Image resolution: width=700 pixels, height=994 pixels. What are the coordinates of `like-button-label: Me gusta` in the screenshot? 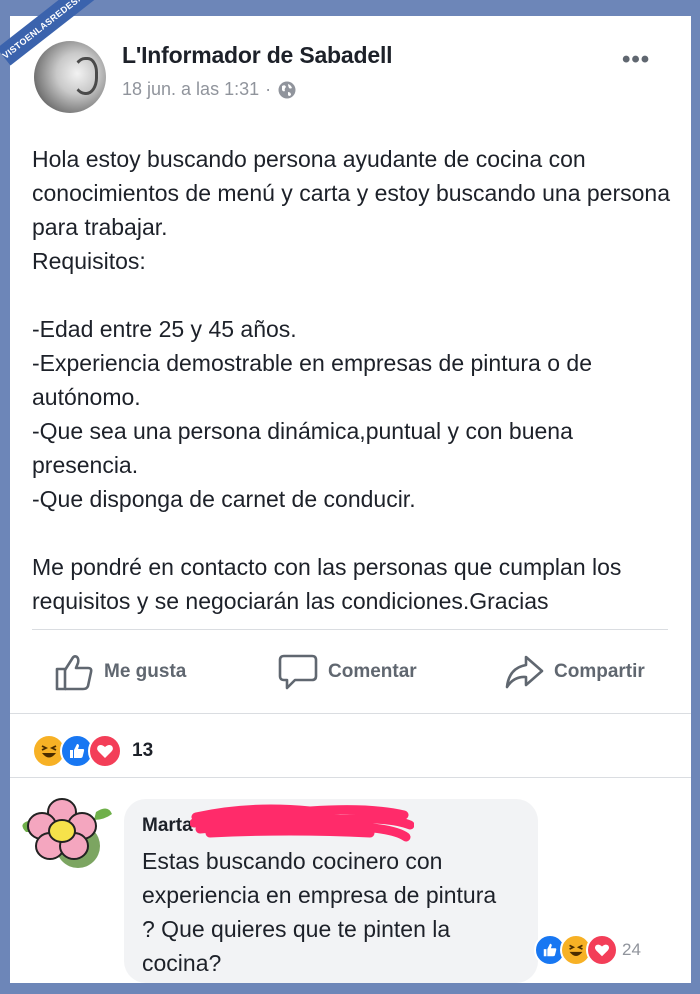 It's located at (145, 671).